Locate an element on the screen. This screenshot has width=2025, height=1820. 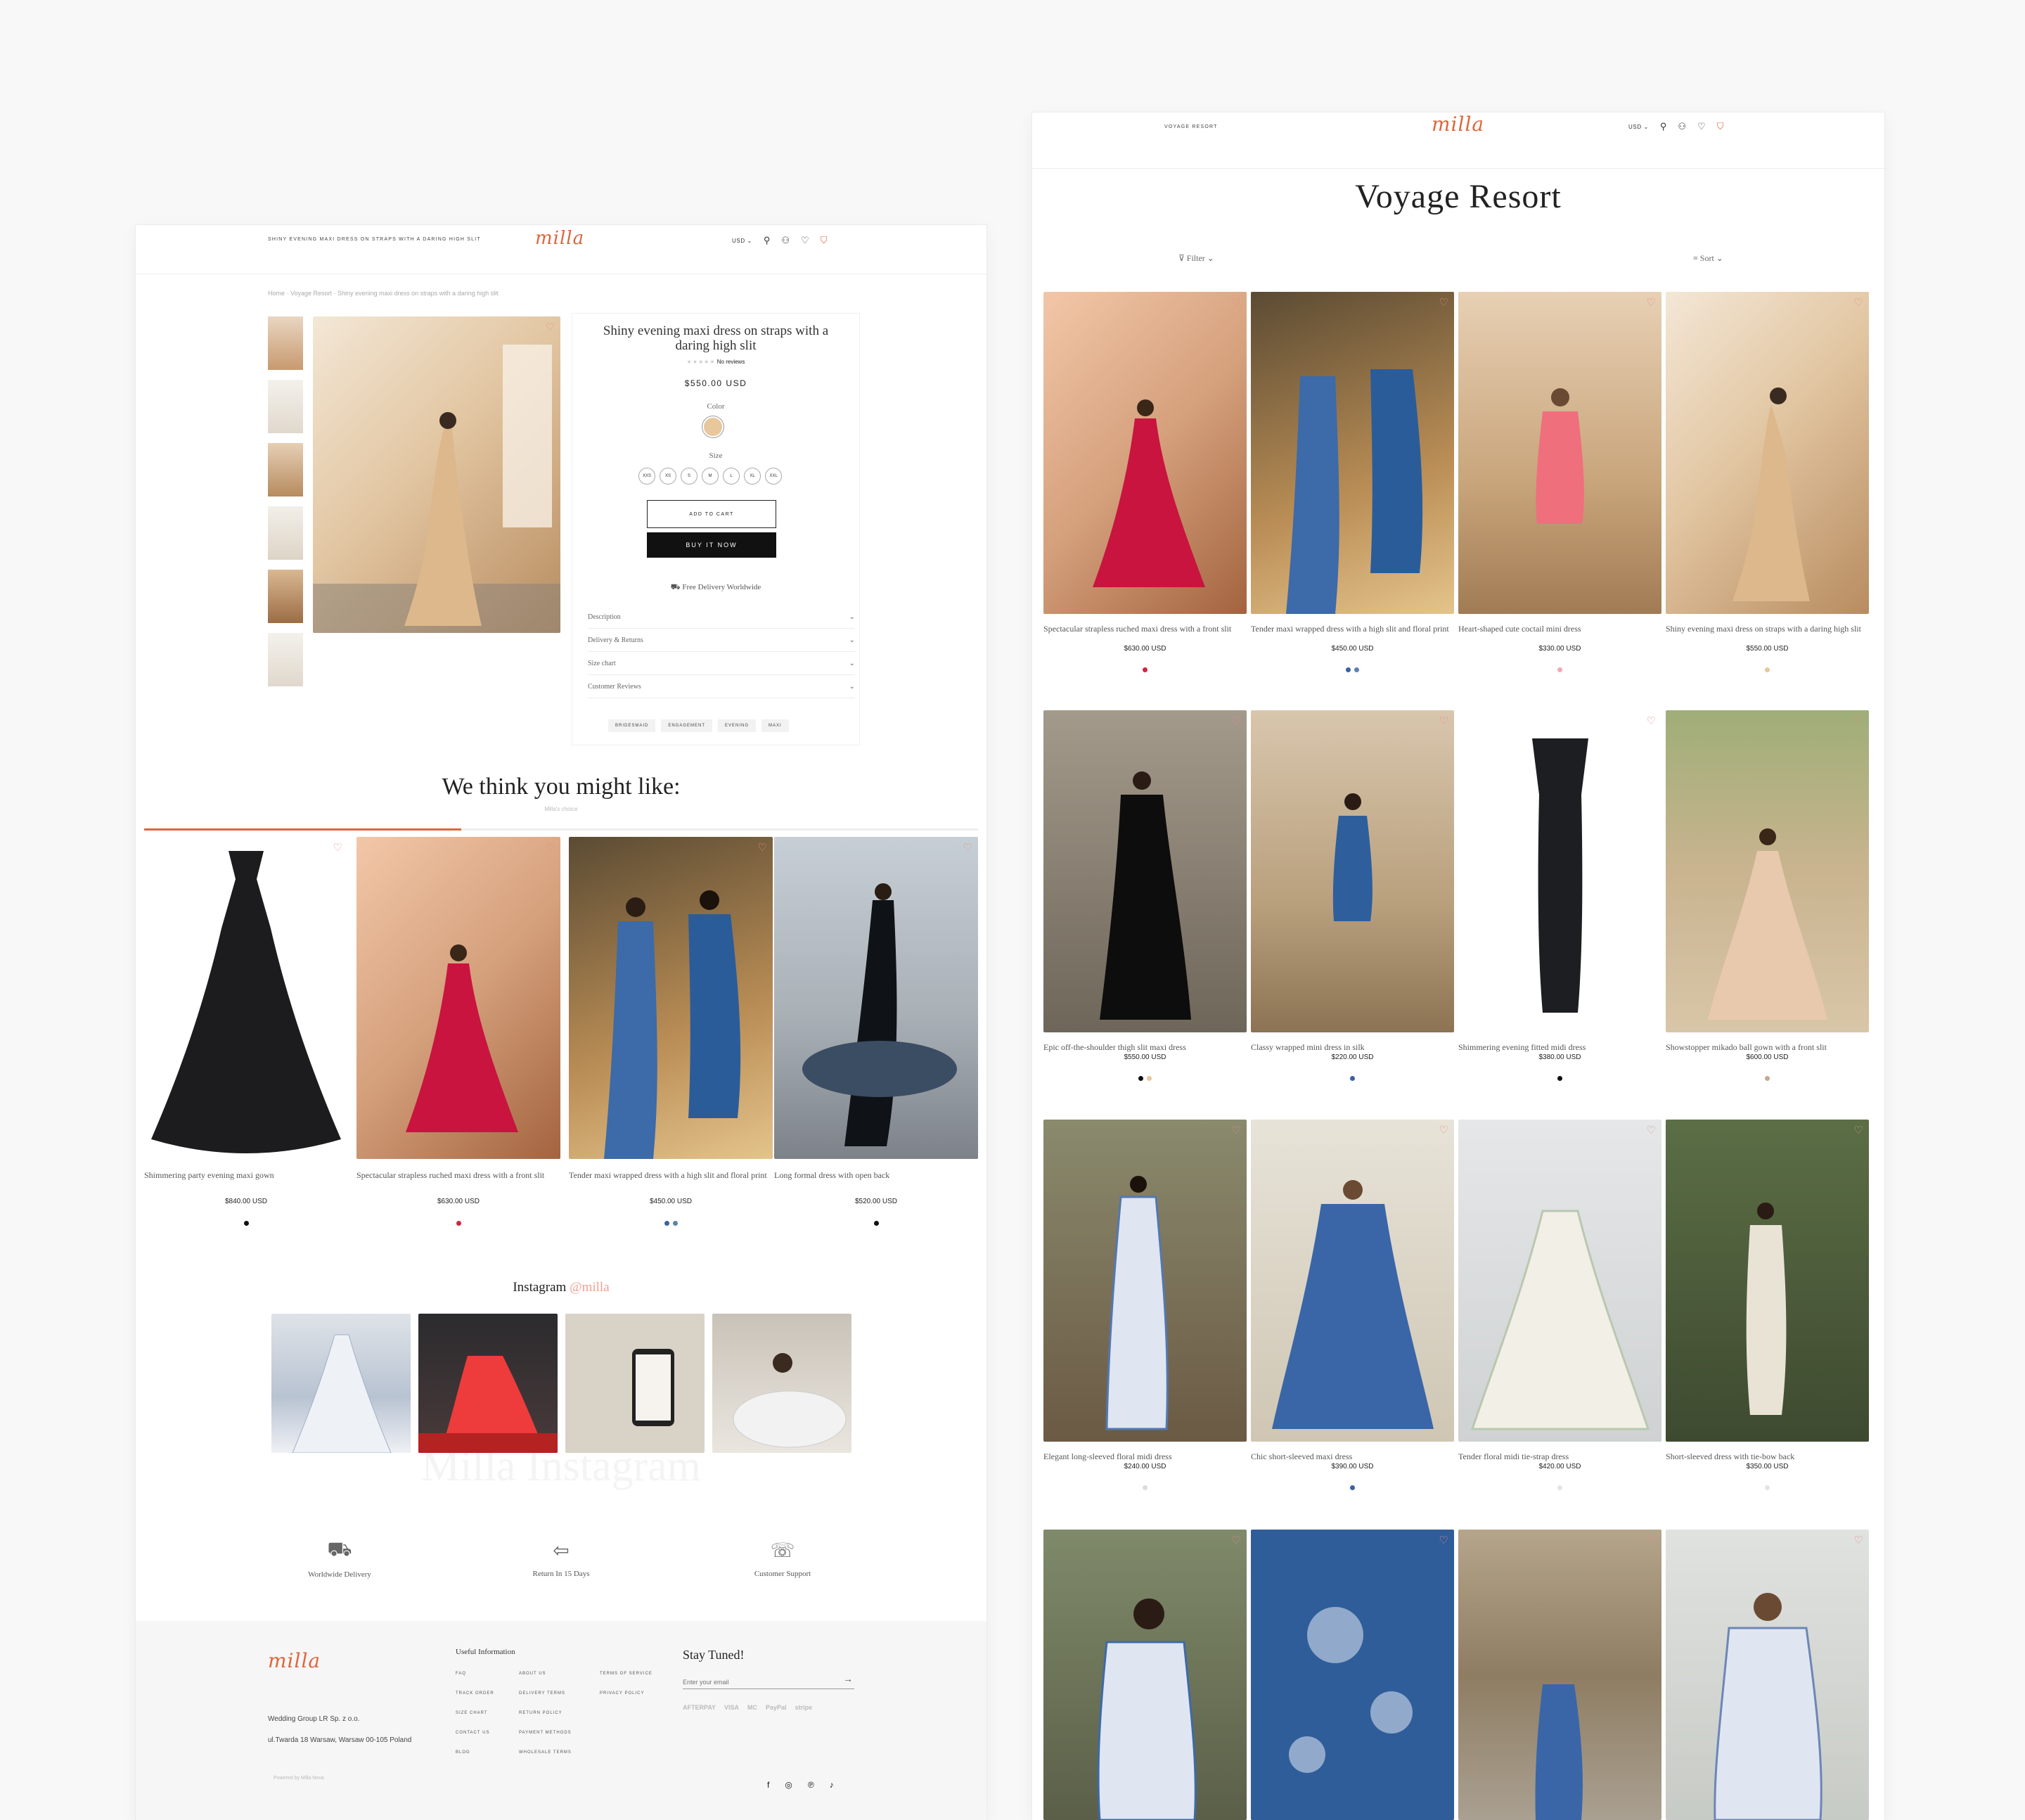
product-card-name: Shimmering evening fitted midi dress is located at coordinates (1560, 1047).